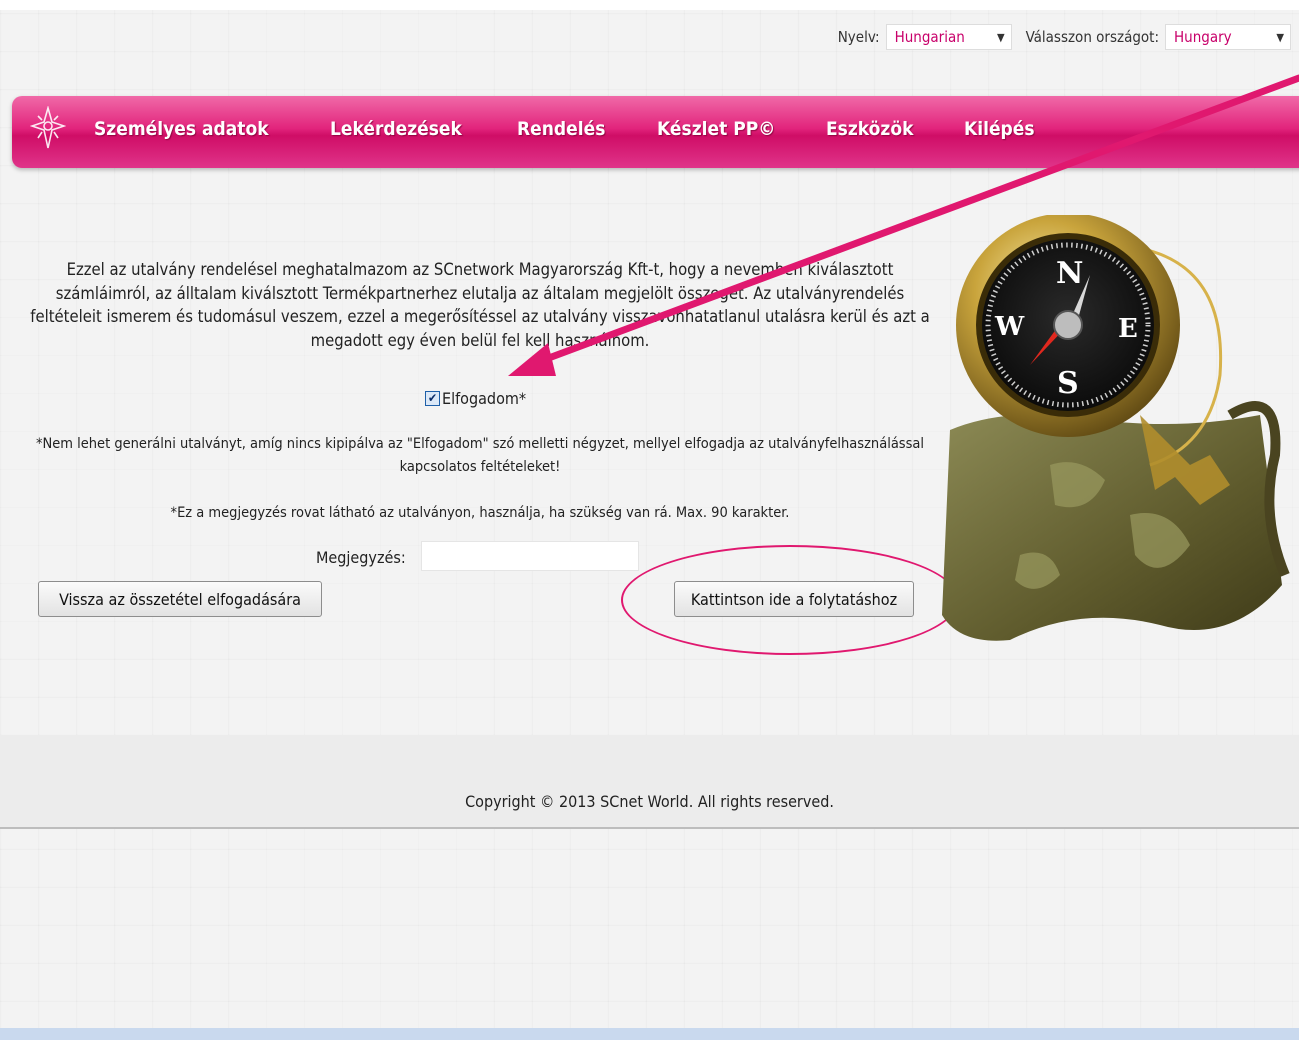 This screenshot has width=1299, height=1040. What do you see at coordinates (790, 600) in the screenshot?
I see `highlight-ellipse` at bounding box center [790, 600].